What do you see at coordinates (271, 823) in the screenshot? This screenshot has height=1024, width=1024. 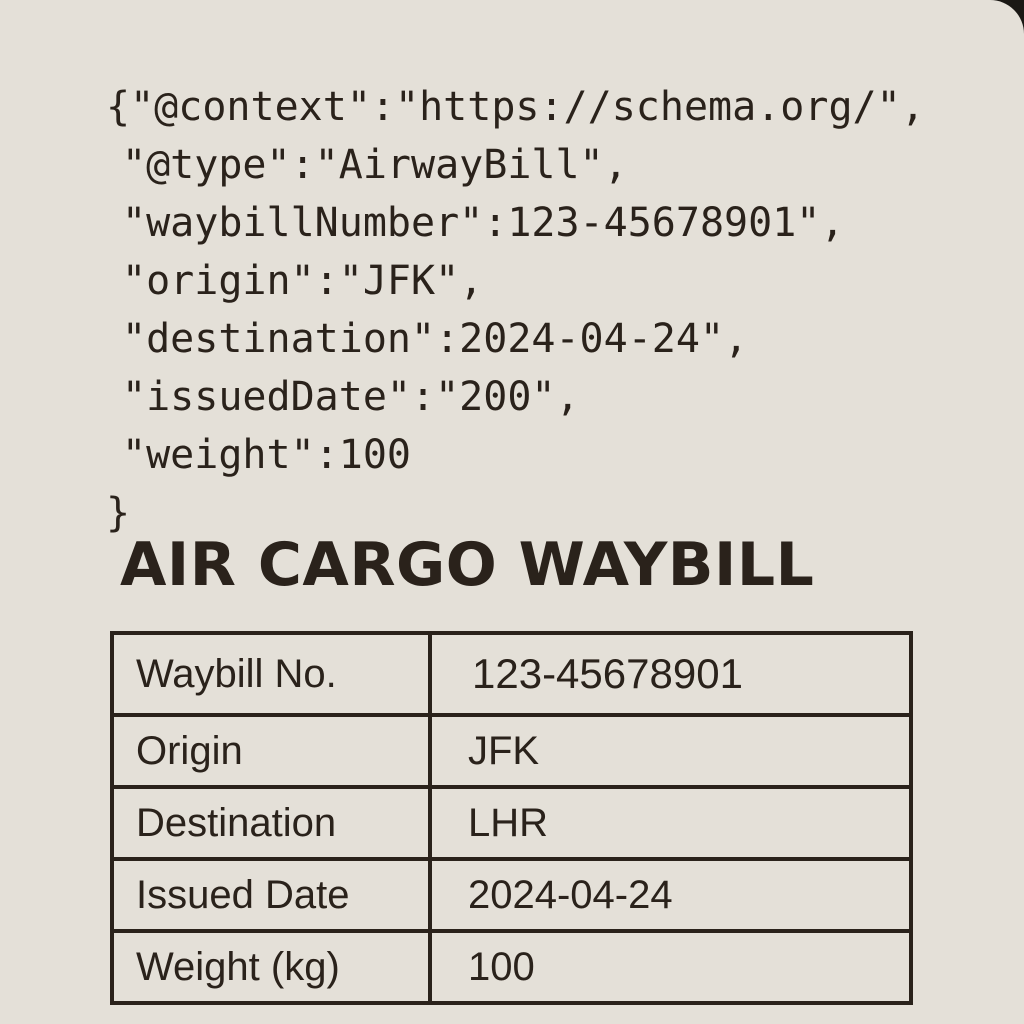 I see `table-label: Destination` at bounding box center [271, 823].